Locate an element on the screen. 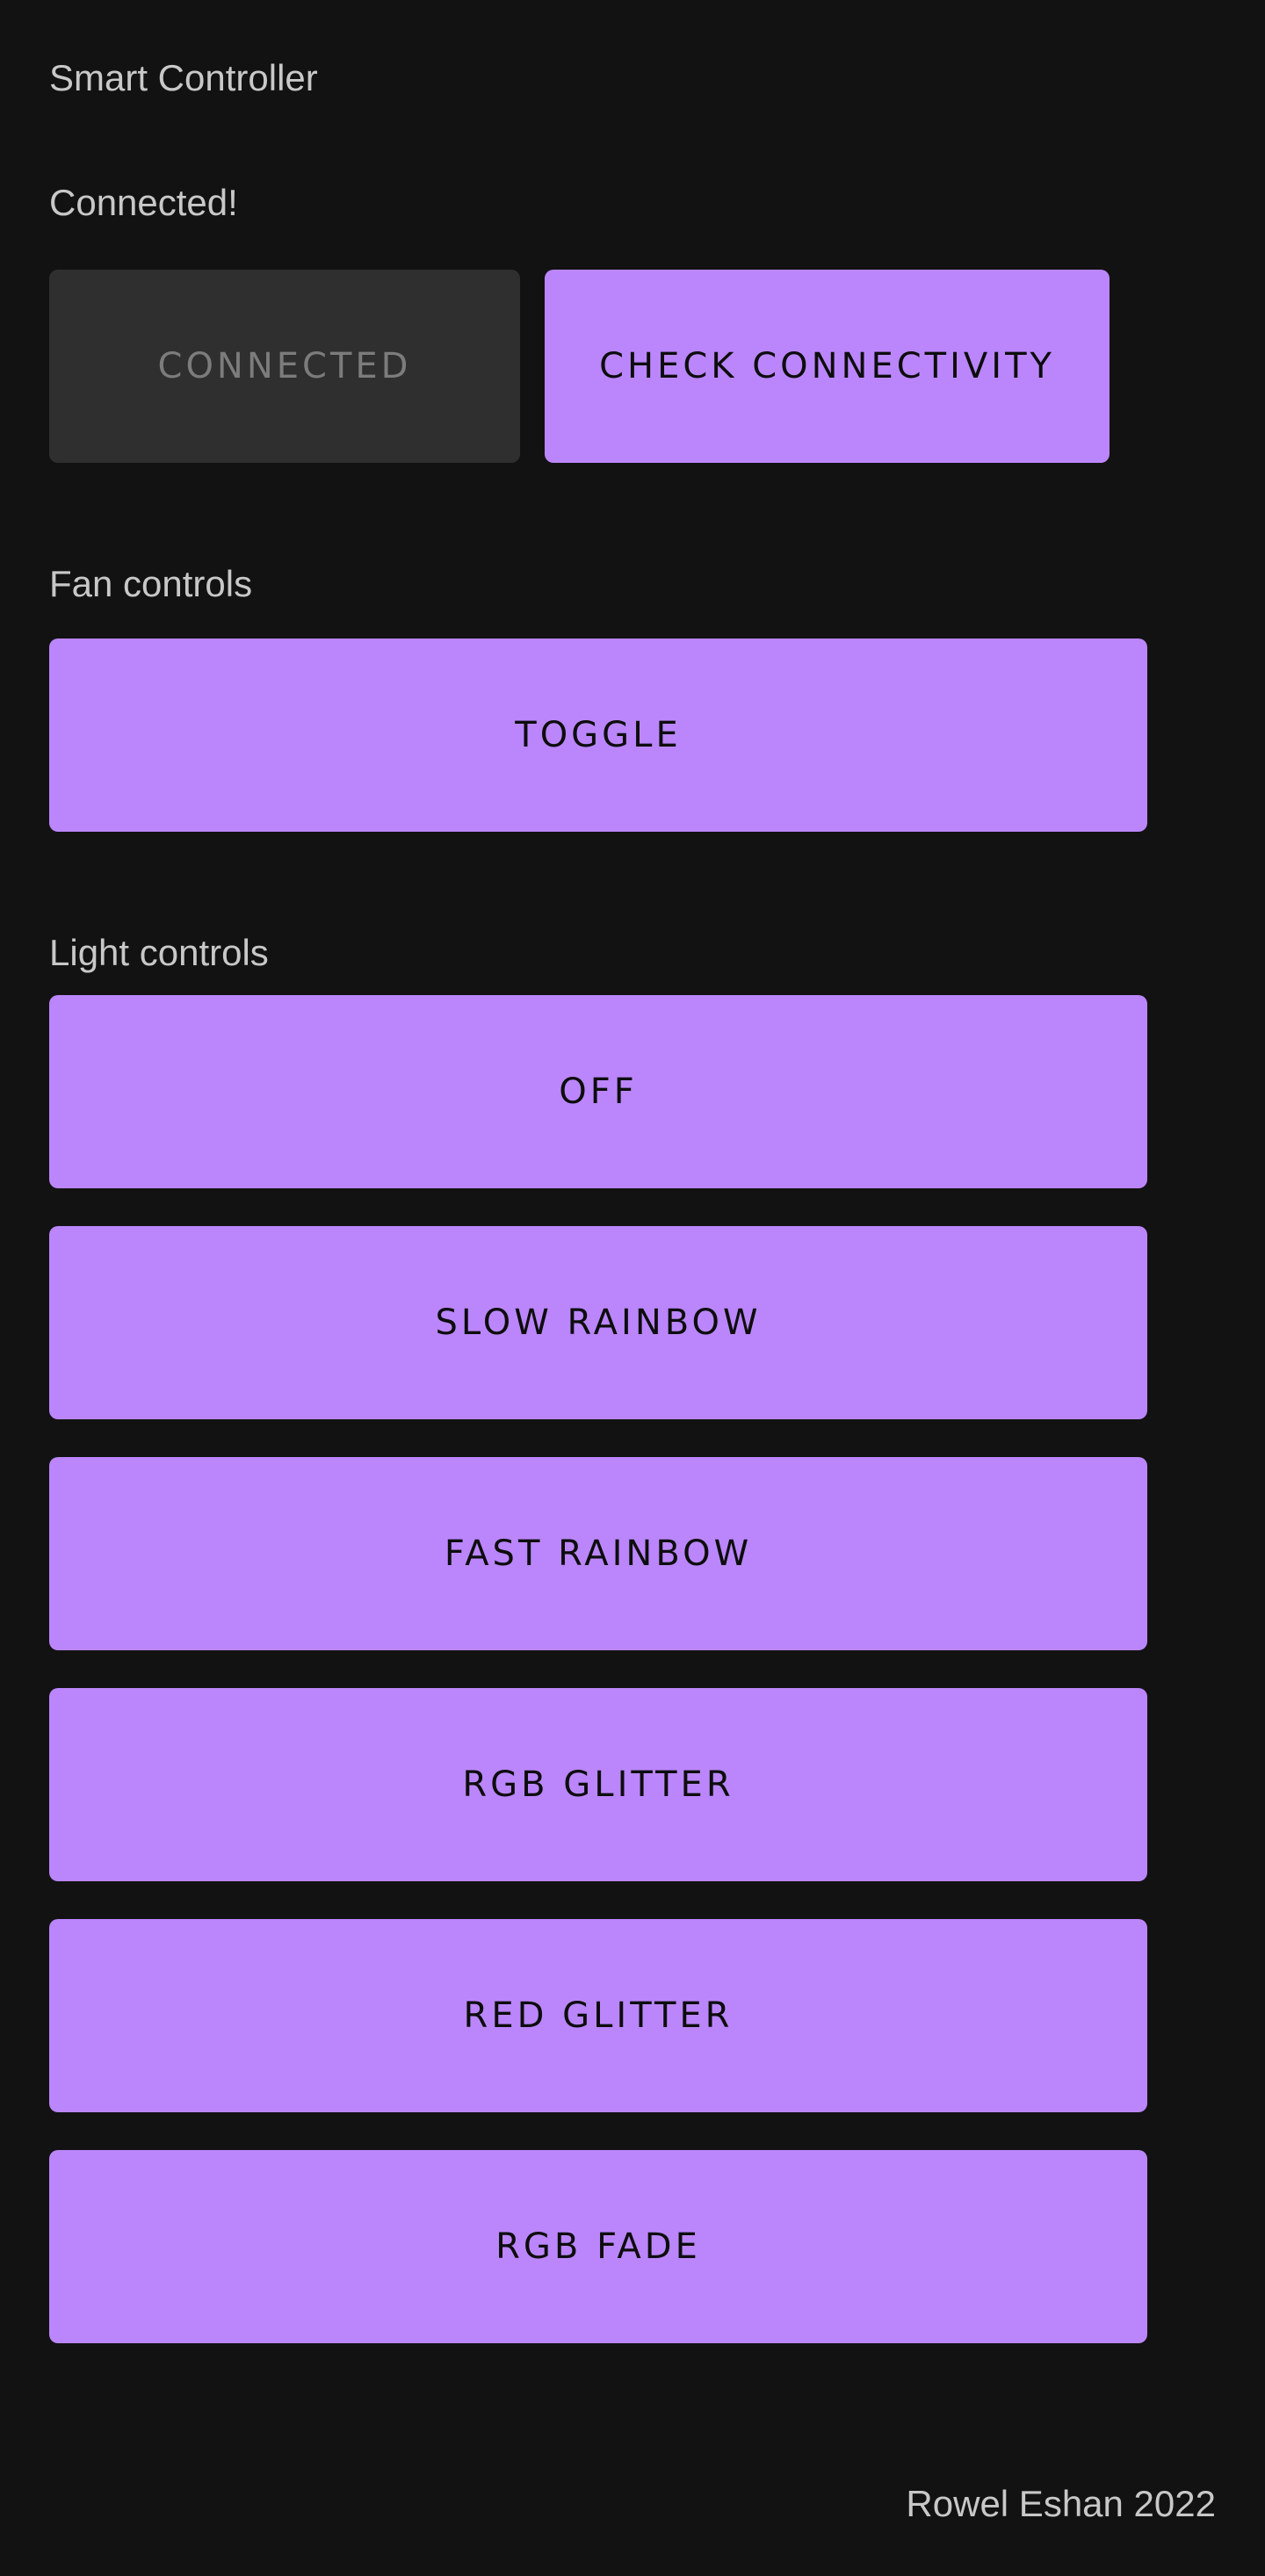 This screenshot has height=2576, width=1265. fan-controls-heading: Fan controls is located at coordinates (151, 583).